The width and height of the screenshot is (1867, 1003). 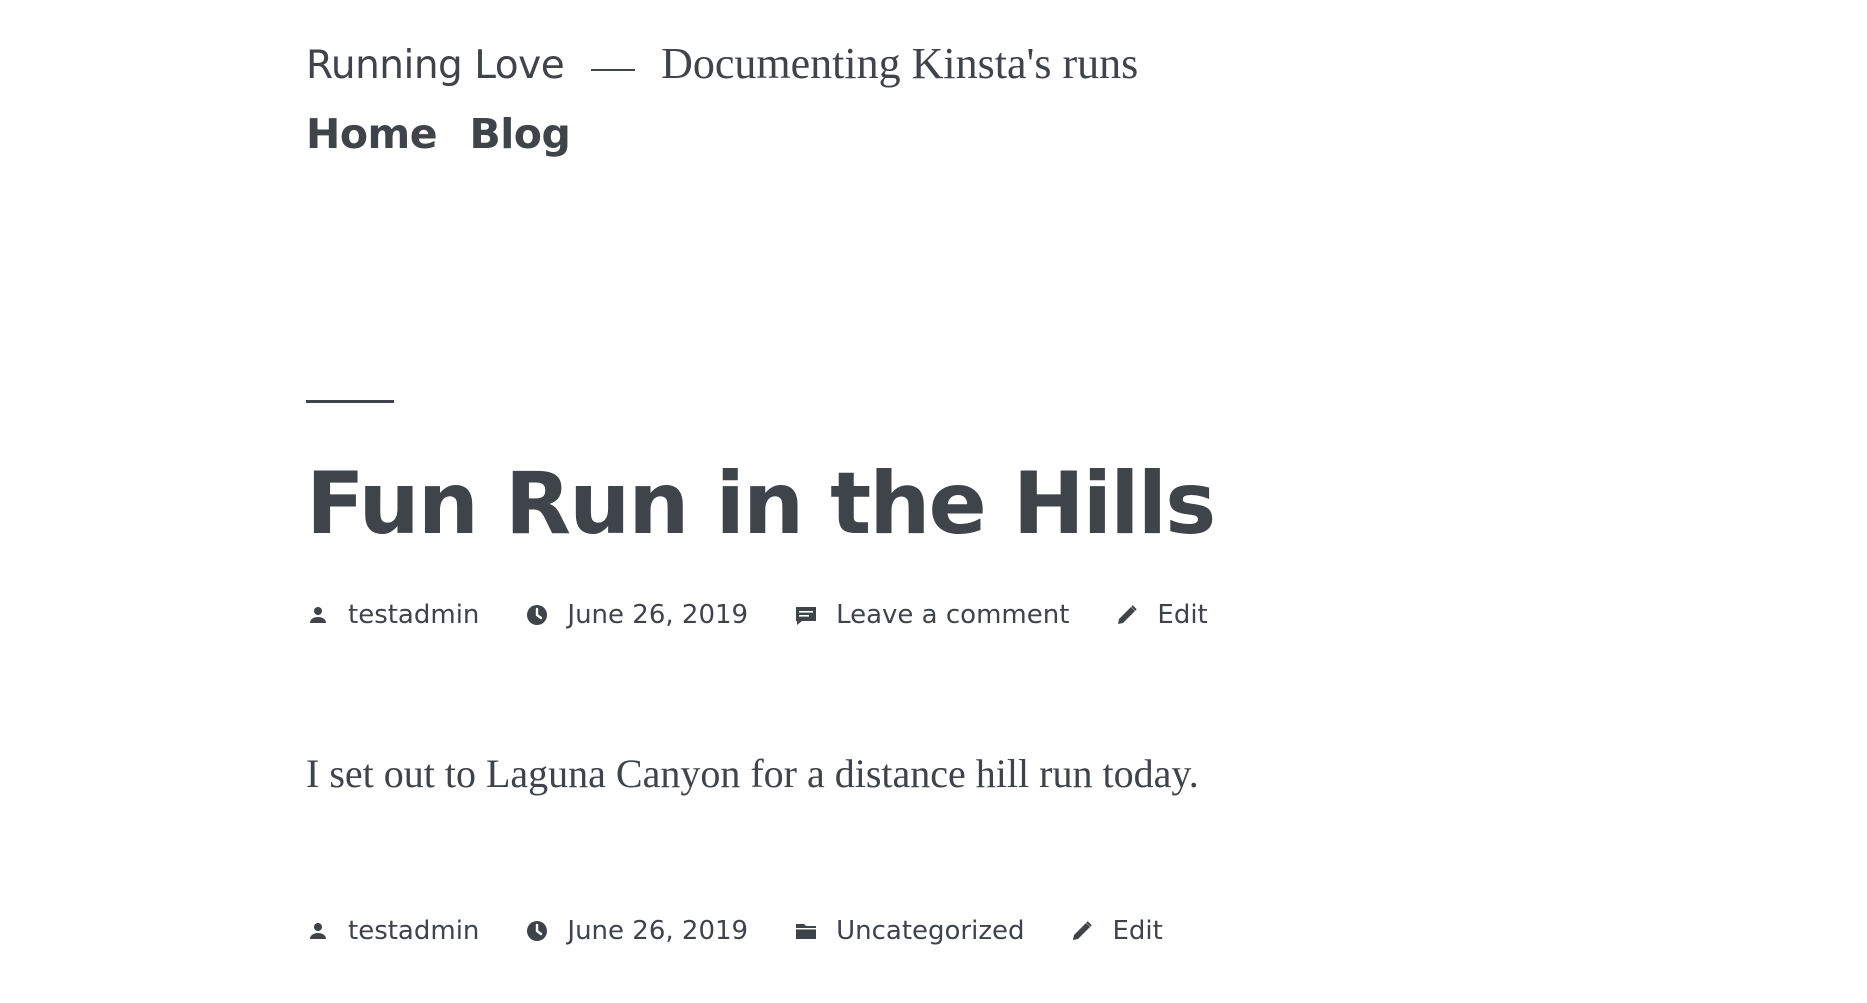 I want to click on footer-author-label: testadmin, so click(x=414, y=931).